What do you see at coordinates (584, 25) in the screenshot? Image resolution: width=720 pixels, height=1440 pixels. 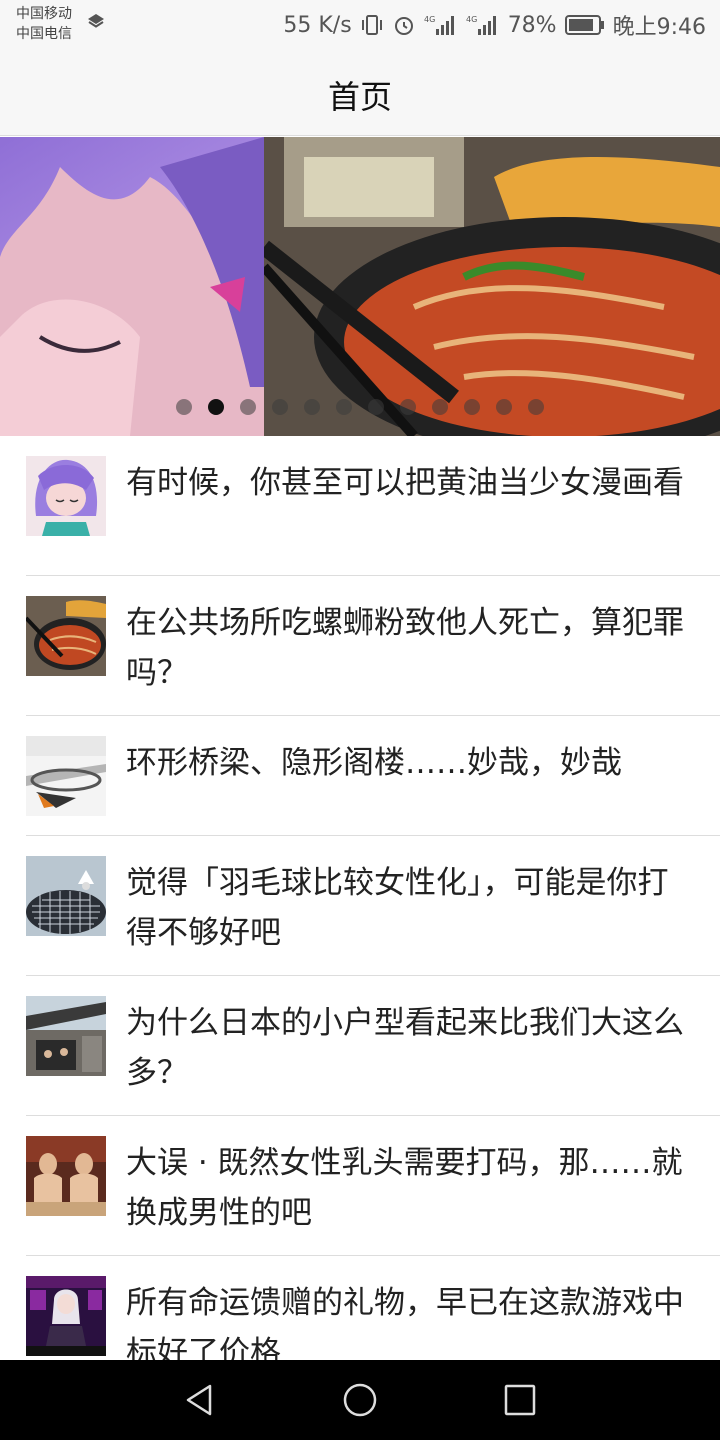 I see `battery-icon` at bounding box center [584, 25].